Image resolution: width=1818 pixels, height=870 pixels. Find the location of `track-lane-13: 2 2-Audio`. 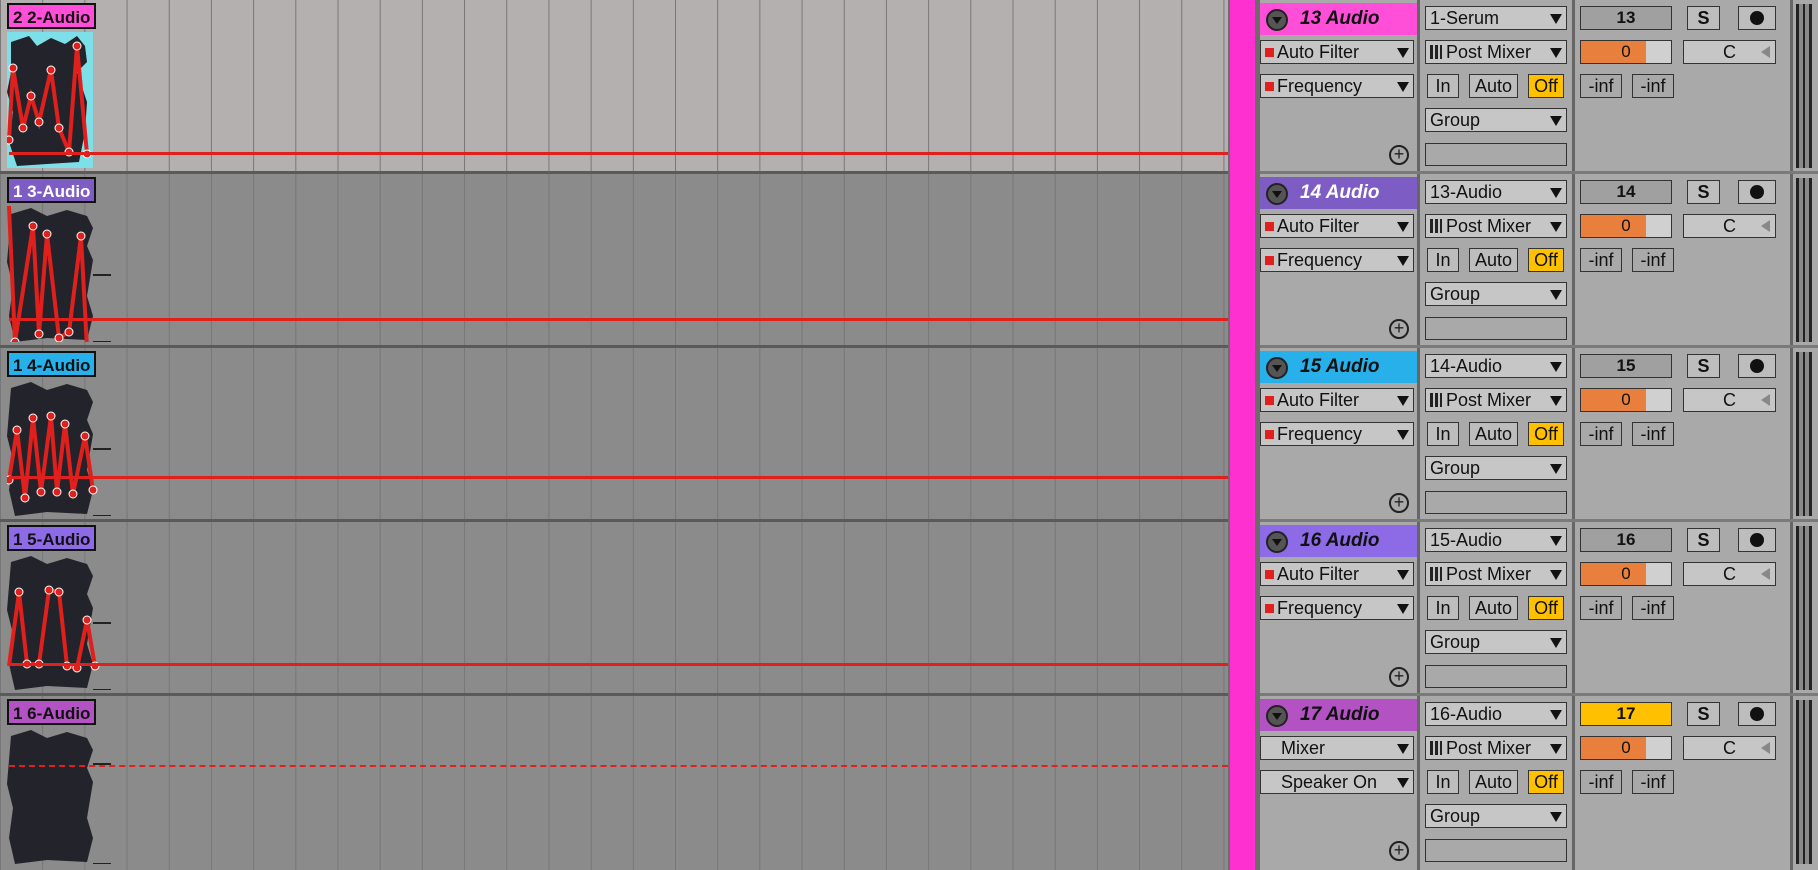

track-lane-13: 2 2-Audio is located at coordinates (614, 87).